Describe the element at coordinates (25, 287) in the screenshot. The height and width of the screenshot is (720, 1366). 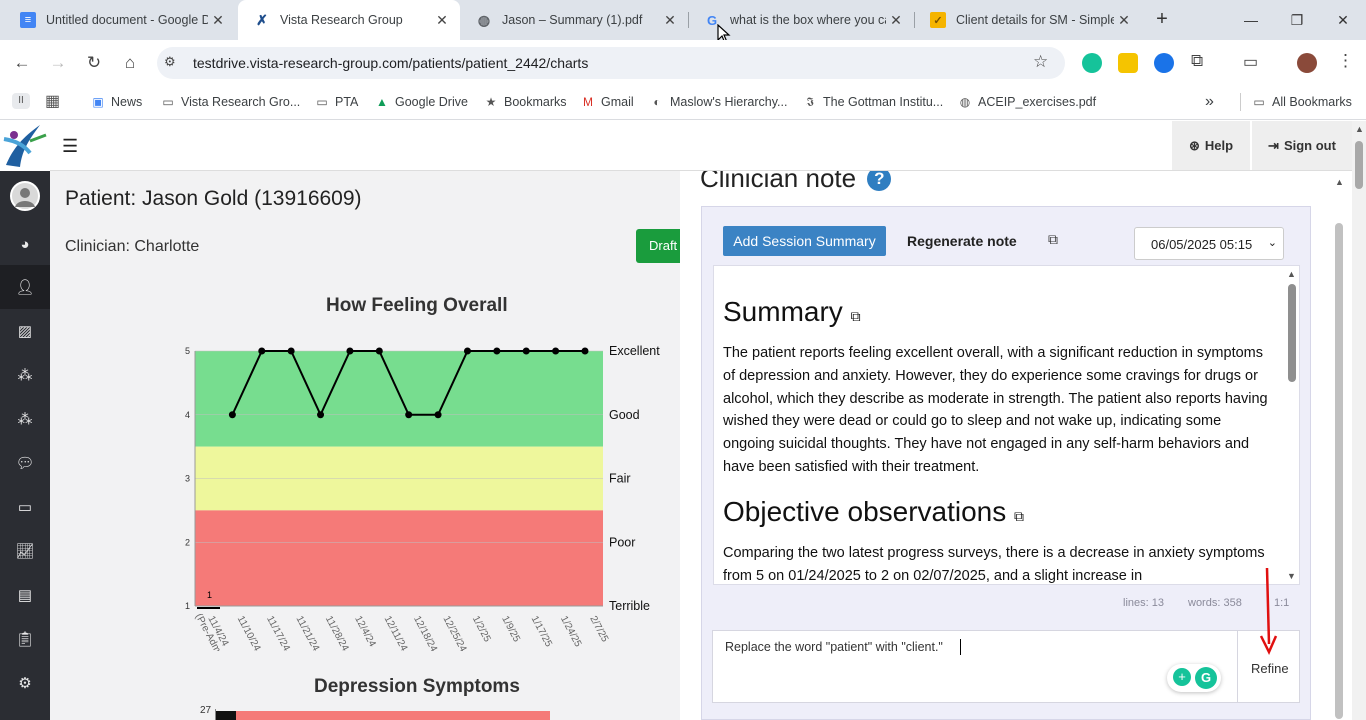
I see `patient-icon: 👤︎` at that location.